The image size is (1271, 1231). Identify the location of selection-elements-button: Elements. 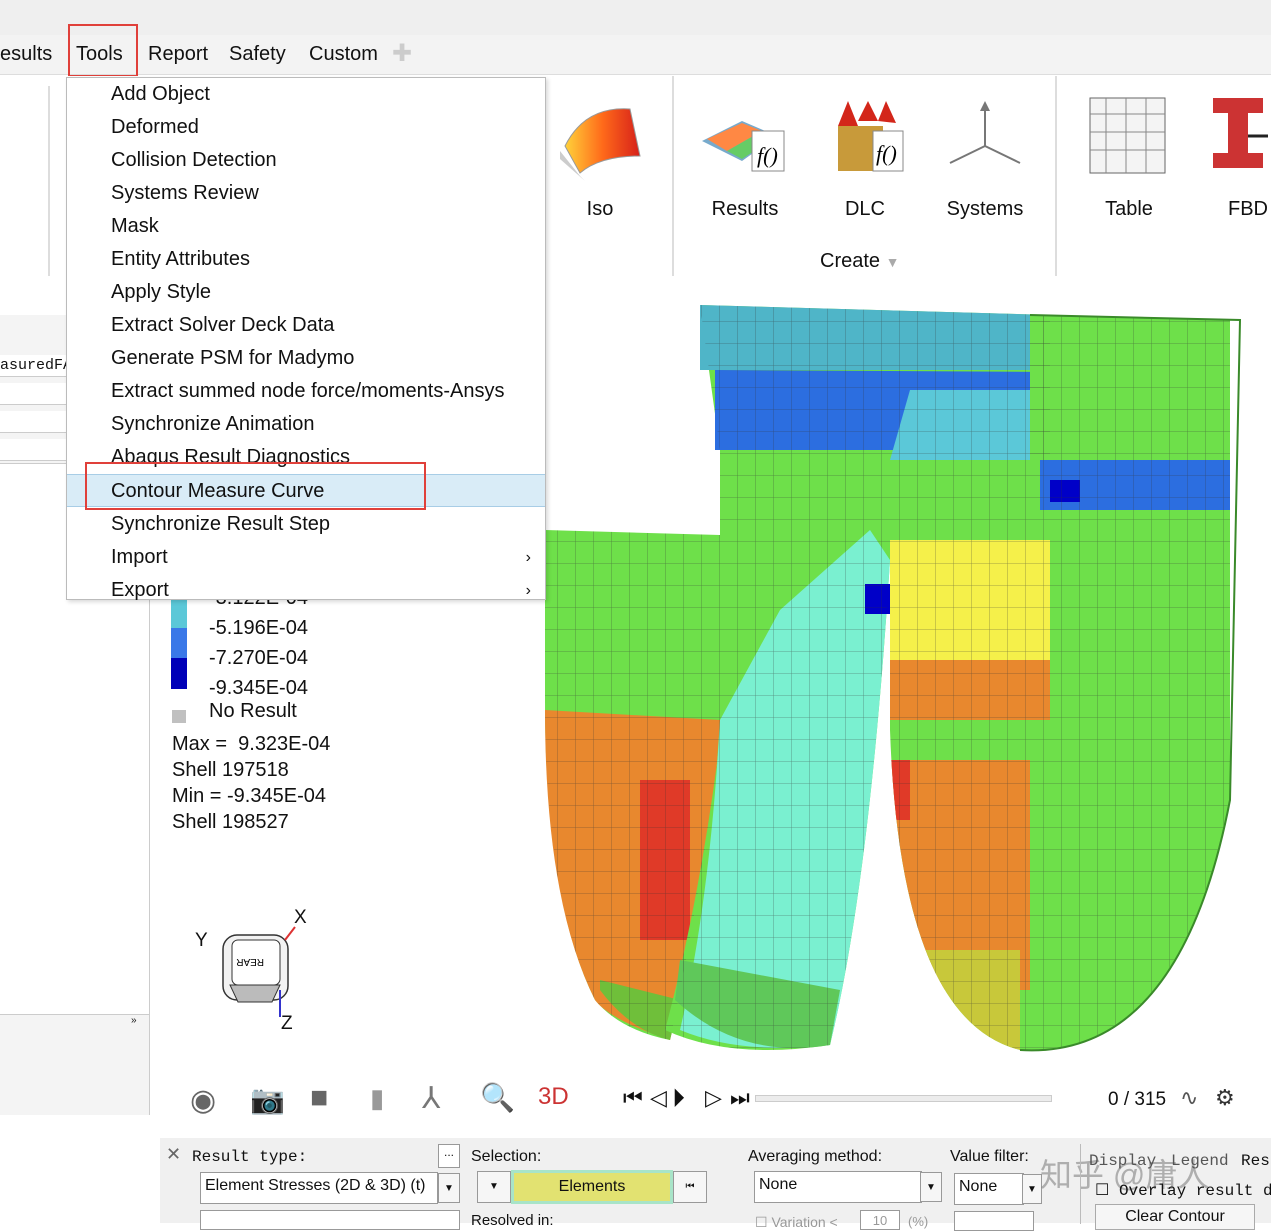
(592, 1187).